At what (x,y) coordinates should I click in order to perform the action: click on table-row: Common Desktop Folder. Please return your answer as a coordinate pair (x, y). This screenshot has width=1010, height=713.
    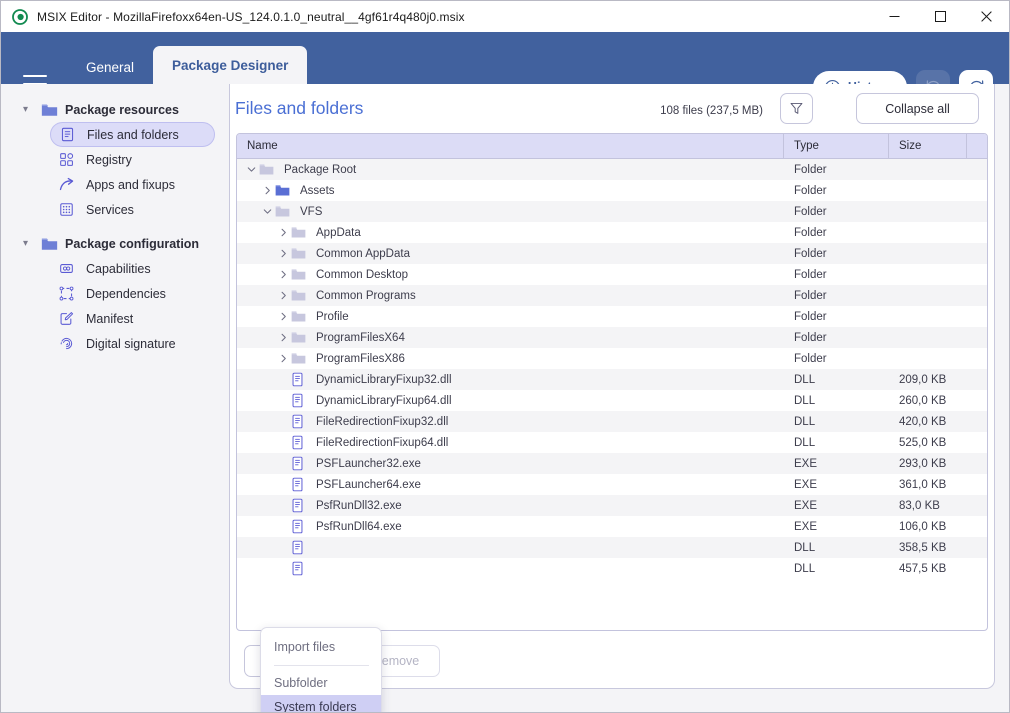
    Looking at the image, I should click on (612, 274).